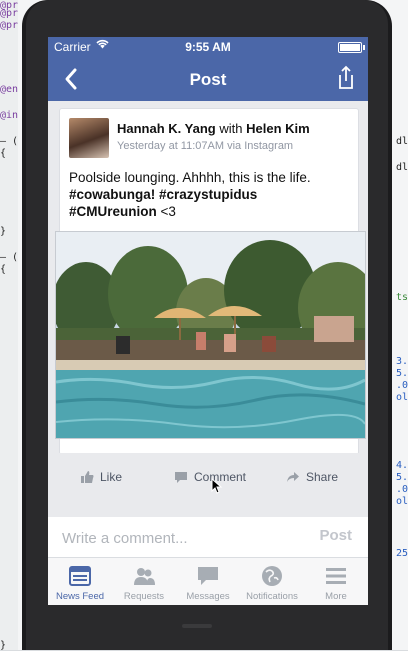 The width and height of the screenshot is (408, 651). I want to click on thumbs-up-icon, so click(87, 477).